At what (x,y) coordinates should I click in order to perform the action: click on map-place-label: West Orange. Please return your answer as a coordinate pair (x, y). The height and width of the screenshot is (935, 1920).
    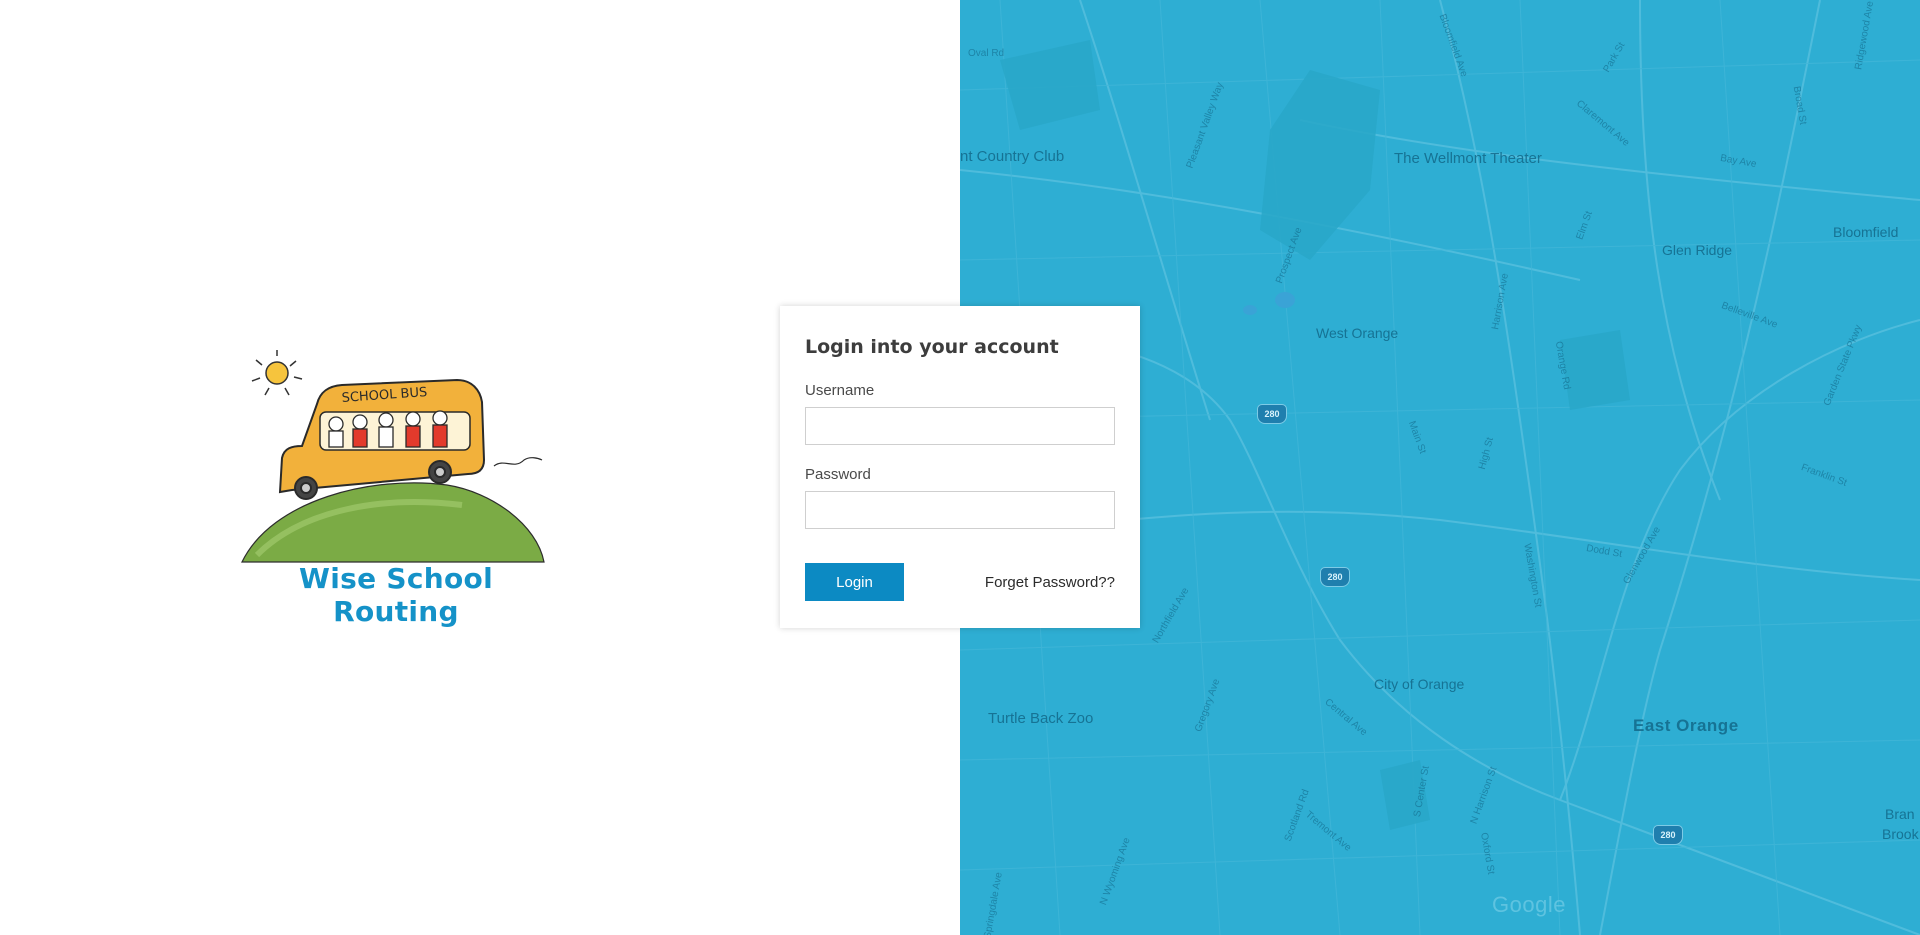
    Looking at the image, I should click on (1357, 333).